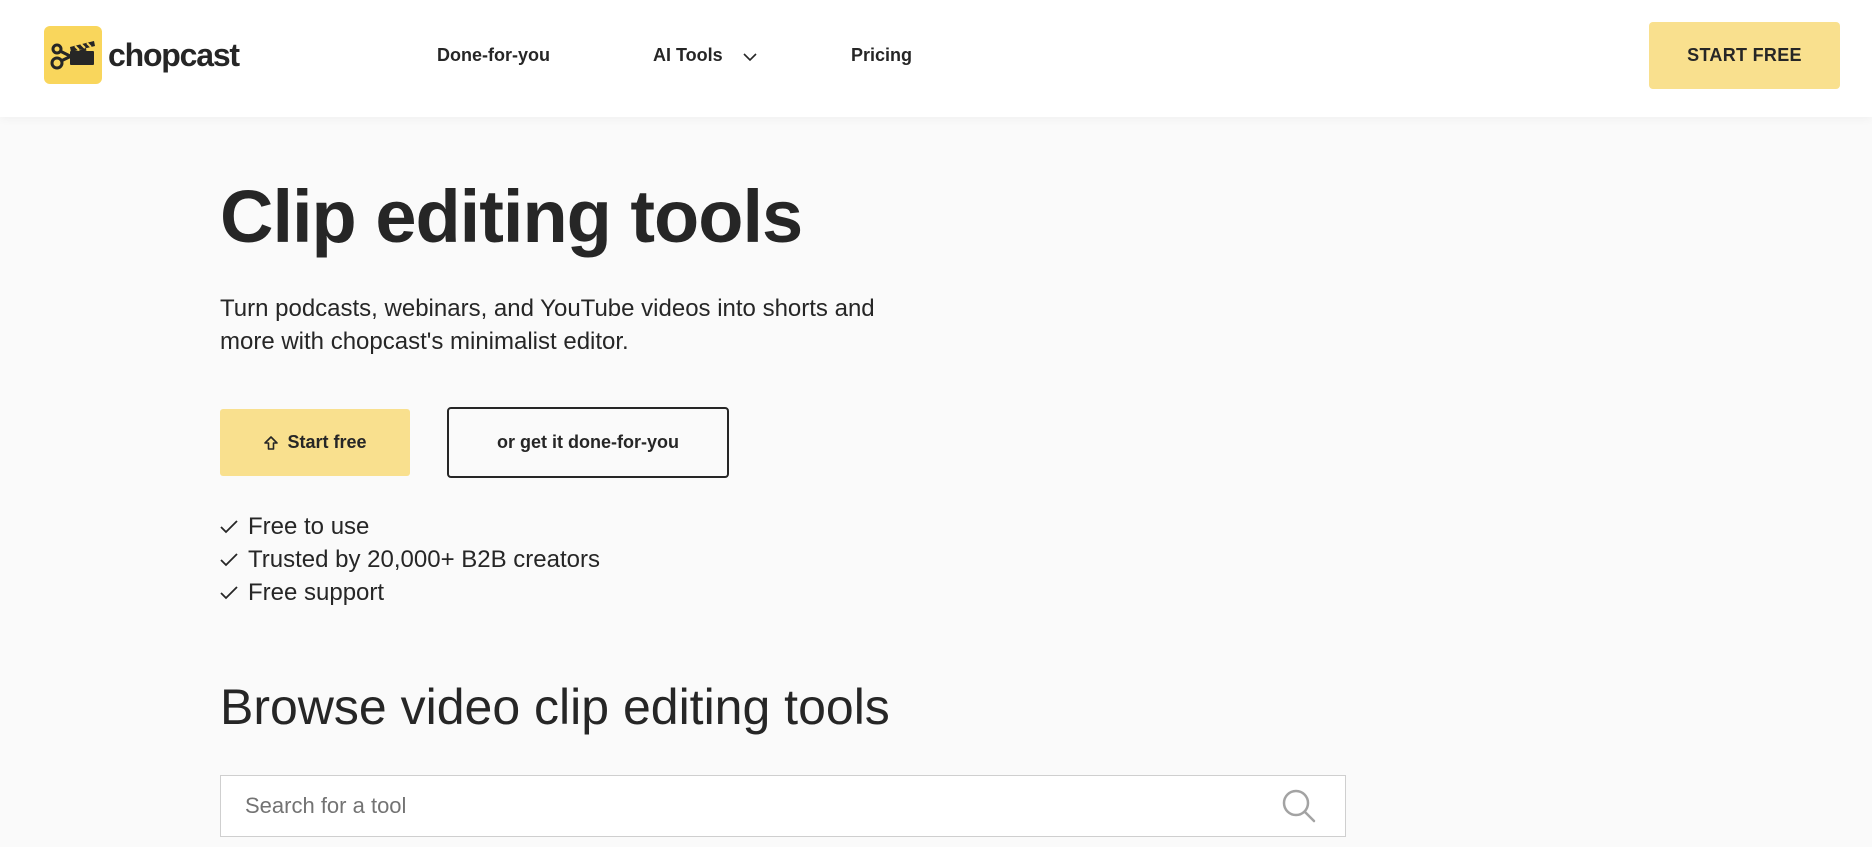  What do you see at coordinates (750, 57) in the screenshot?
I see `chevron-down-icon` at bounding box center [750, 57].